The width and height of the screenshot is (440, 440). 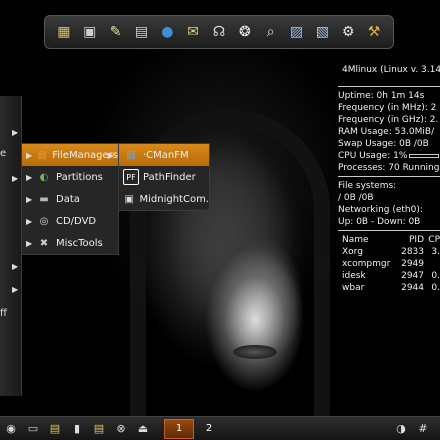 What do you see at coordinates (76, 221) in the screenshot?
I see `menu-item-label: CD/DVD` at bounding box center [76, 221].